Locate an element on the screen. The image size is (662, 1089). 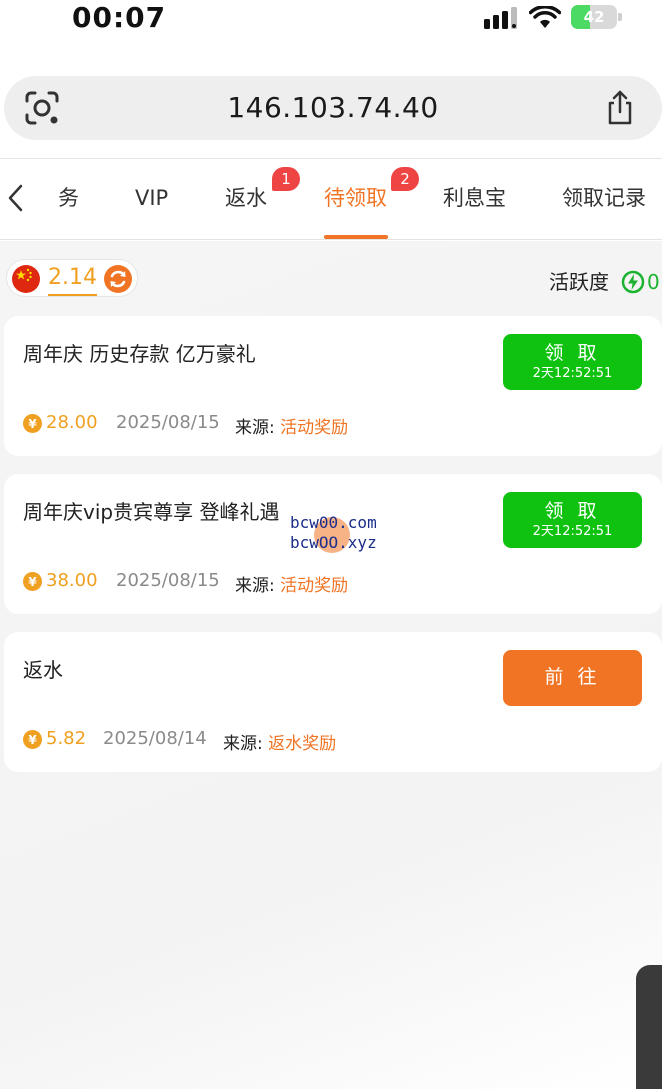
battery-icon: 42 is located at coordinates (597, 17).